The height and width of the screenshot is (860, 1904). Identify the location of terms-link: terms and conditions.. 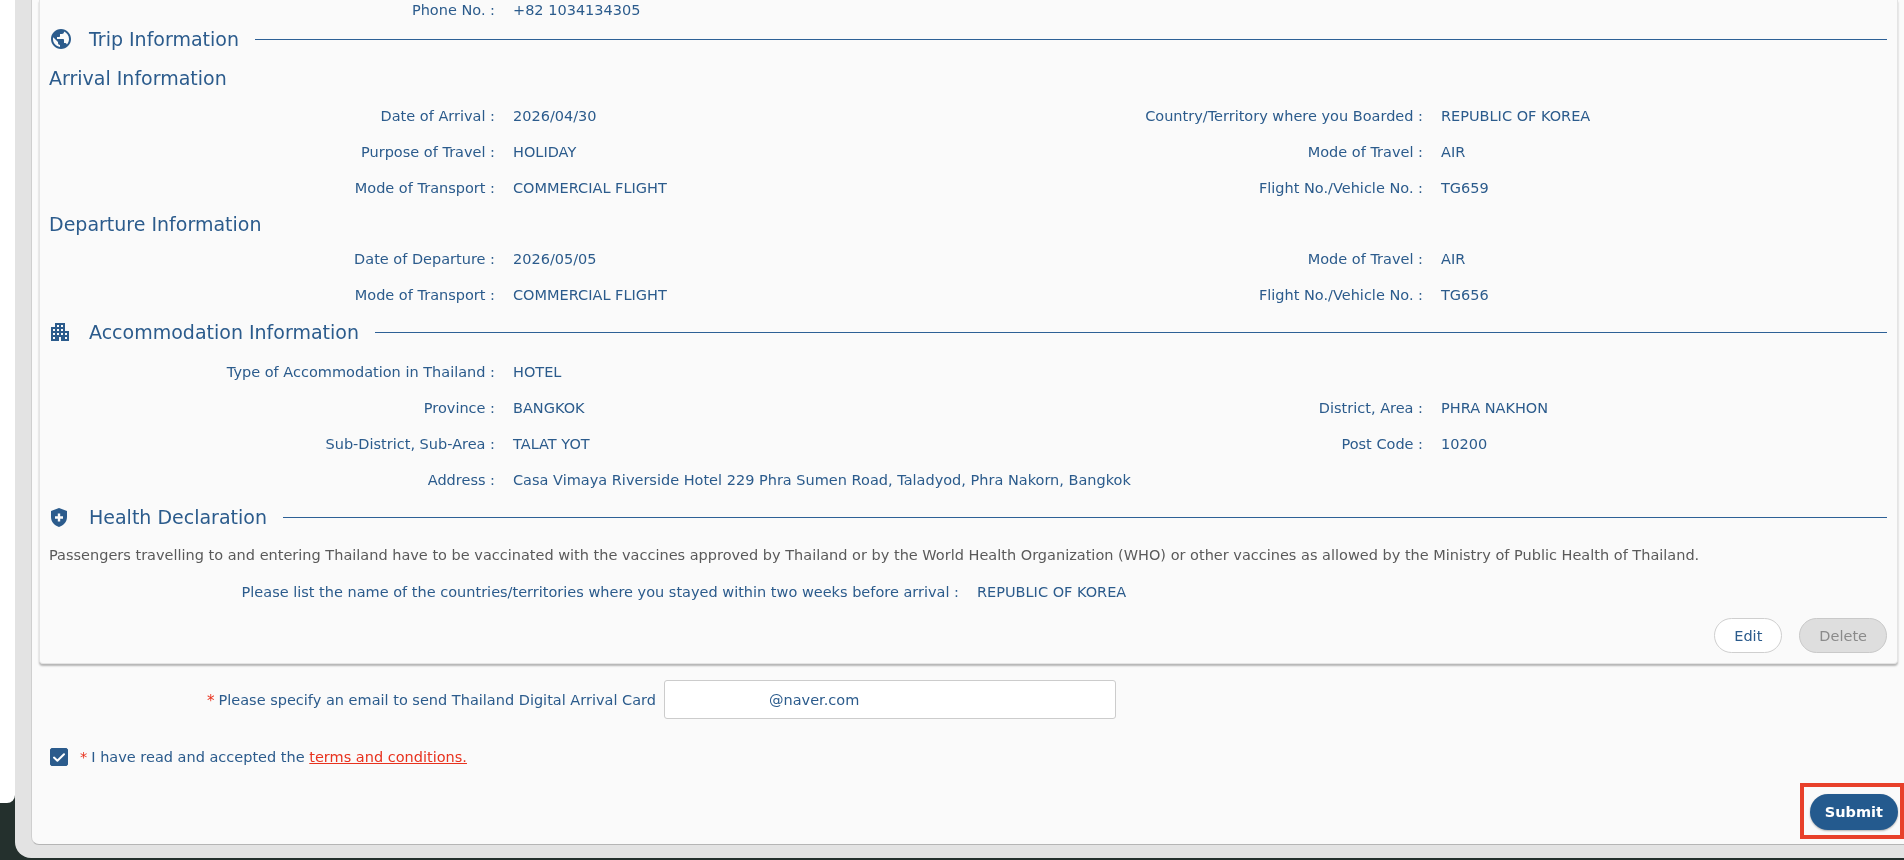
(388, 757).